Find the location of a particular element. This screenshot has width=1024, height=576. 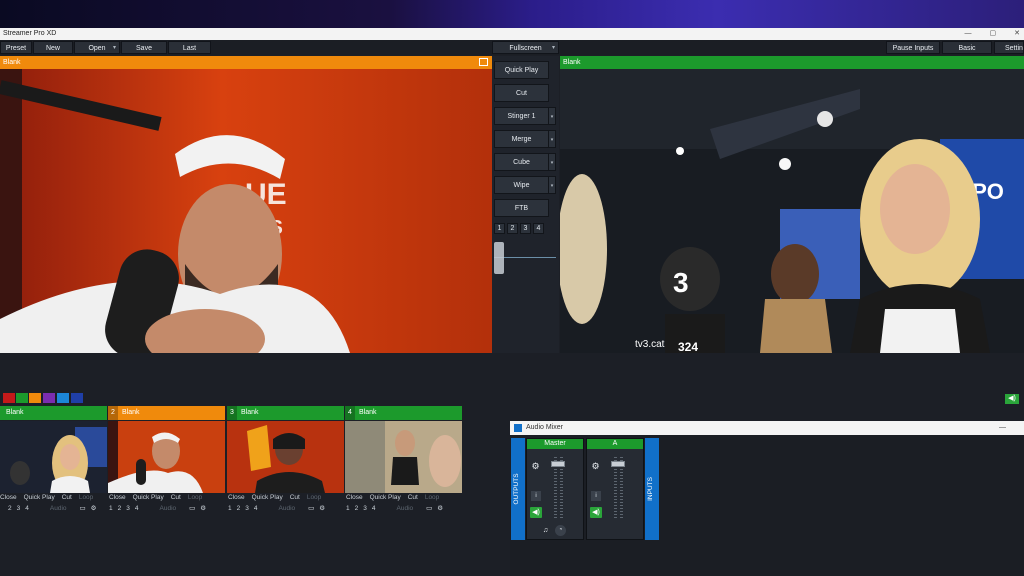

t-bar-handle is located at coordinates (499, 258).